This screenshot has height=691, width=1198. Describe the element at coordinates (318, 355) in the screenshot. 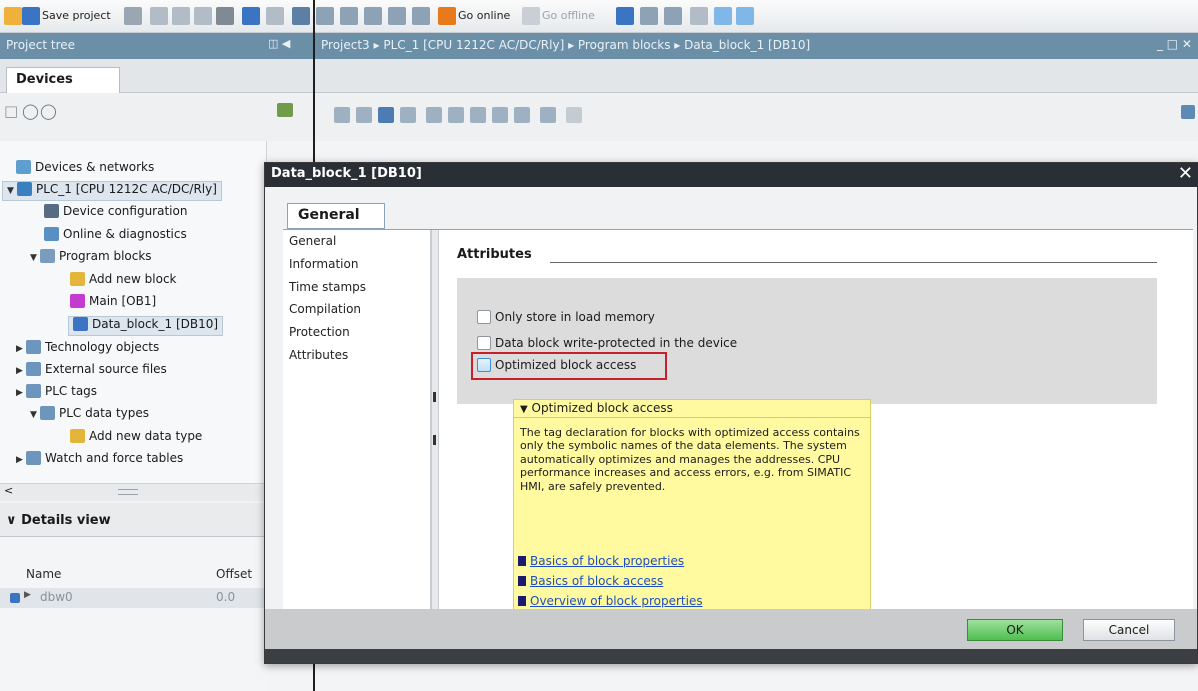

I see `nav-item-attributes: Attributes` at that location.